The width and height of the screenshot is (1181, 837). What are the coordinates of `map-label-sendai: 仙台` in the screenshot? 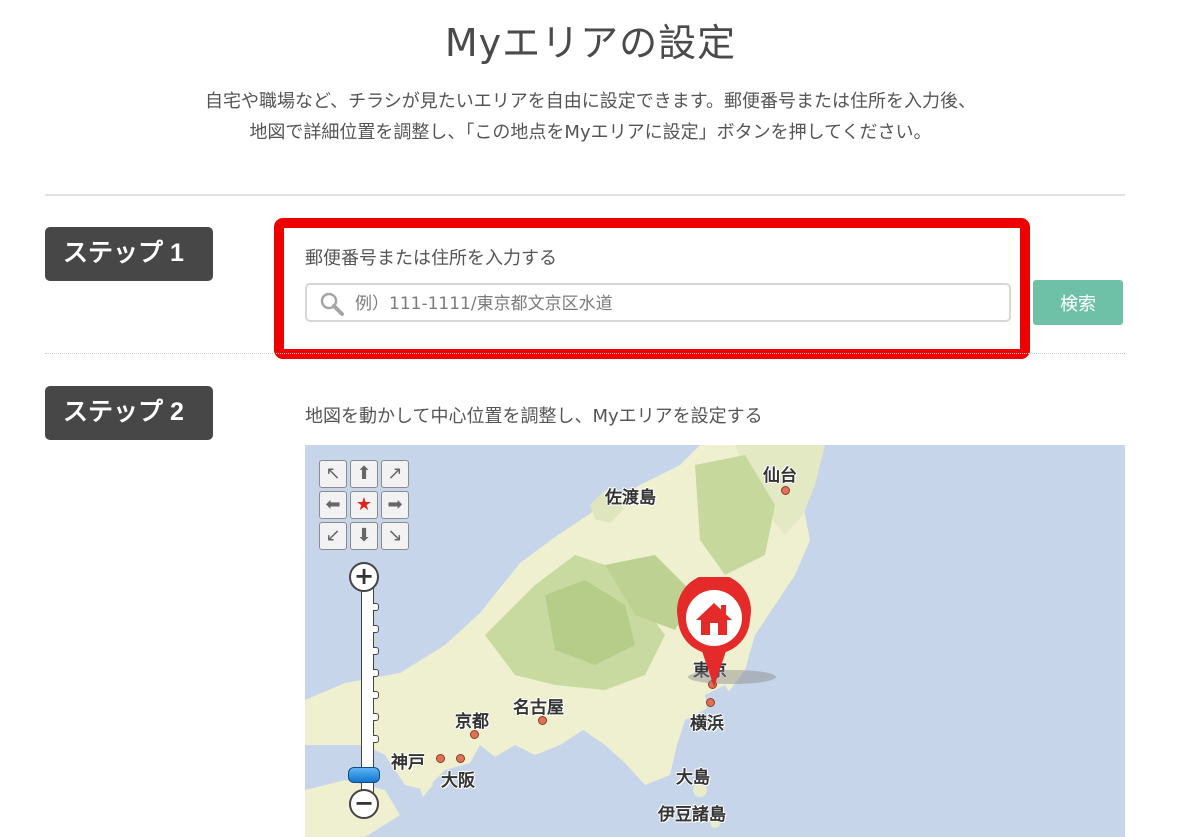 It's located at (780, 476).